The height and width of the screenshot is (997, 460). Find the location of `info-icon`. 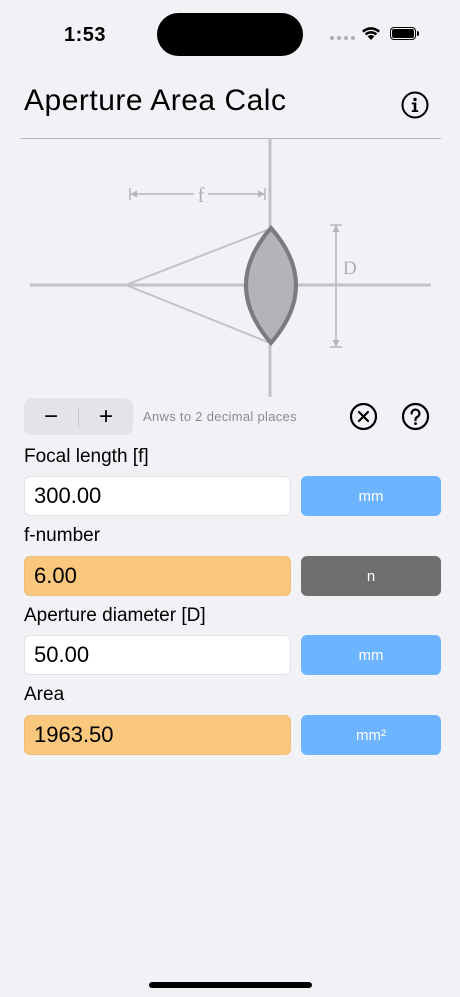

info-icon is located at coordinates (415, 105).